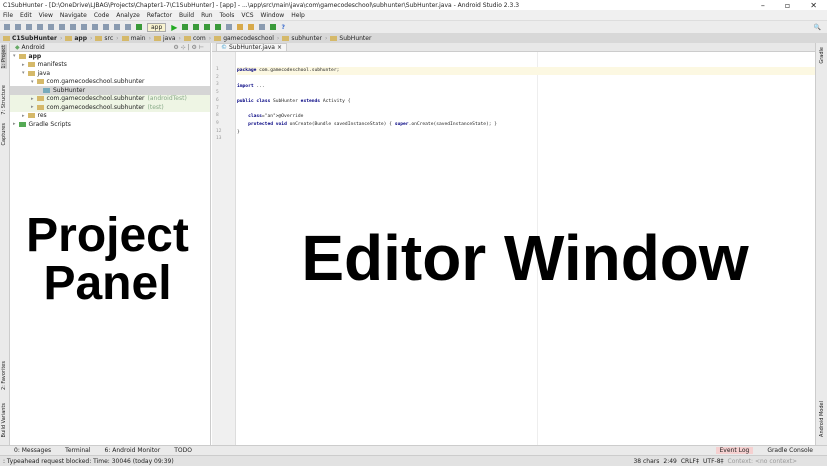 This screenshot has width=827, height=466. Describe the element at coordinates (174, 27) in the screenshot. I see `run-icon: ▶` at that location.